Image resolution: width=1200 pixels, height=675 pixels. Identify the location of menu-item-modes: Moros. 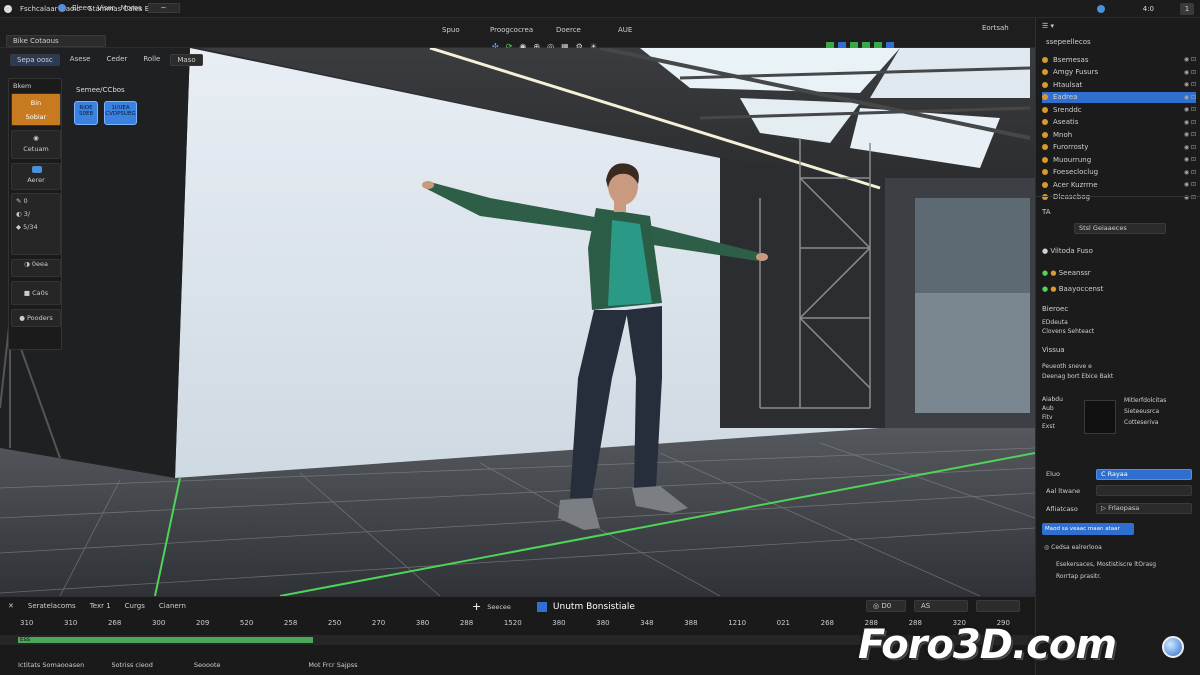
(131, 8).